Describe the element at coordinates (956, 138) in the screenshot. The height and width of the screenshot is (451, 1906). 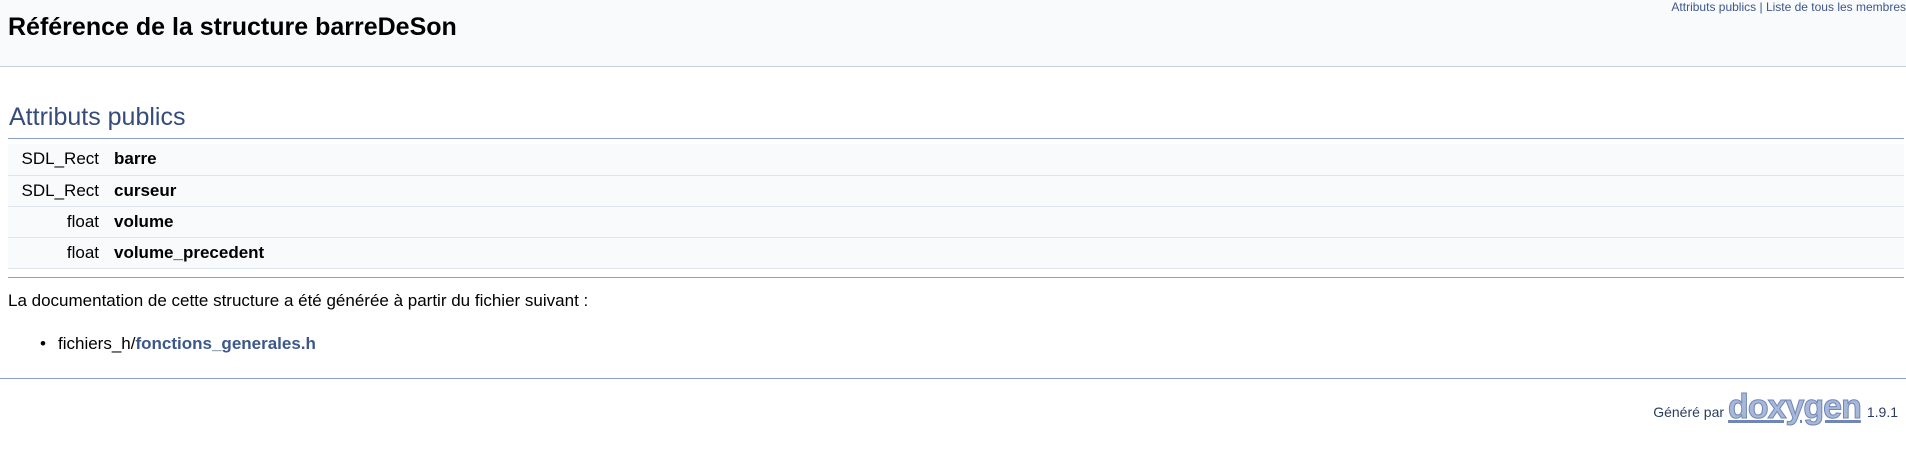
I see `section-divider` at that location.